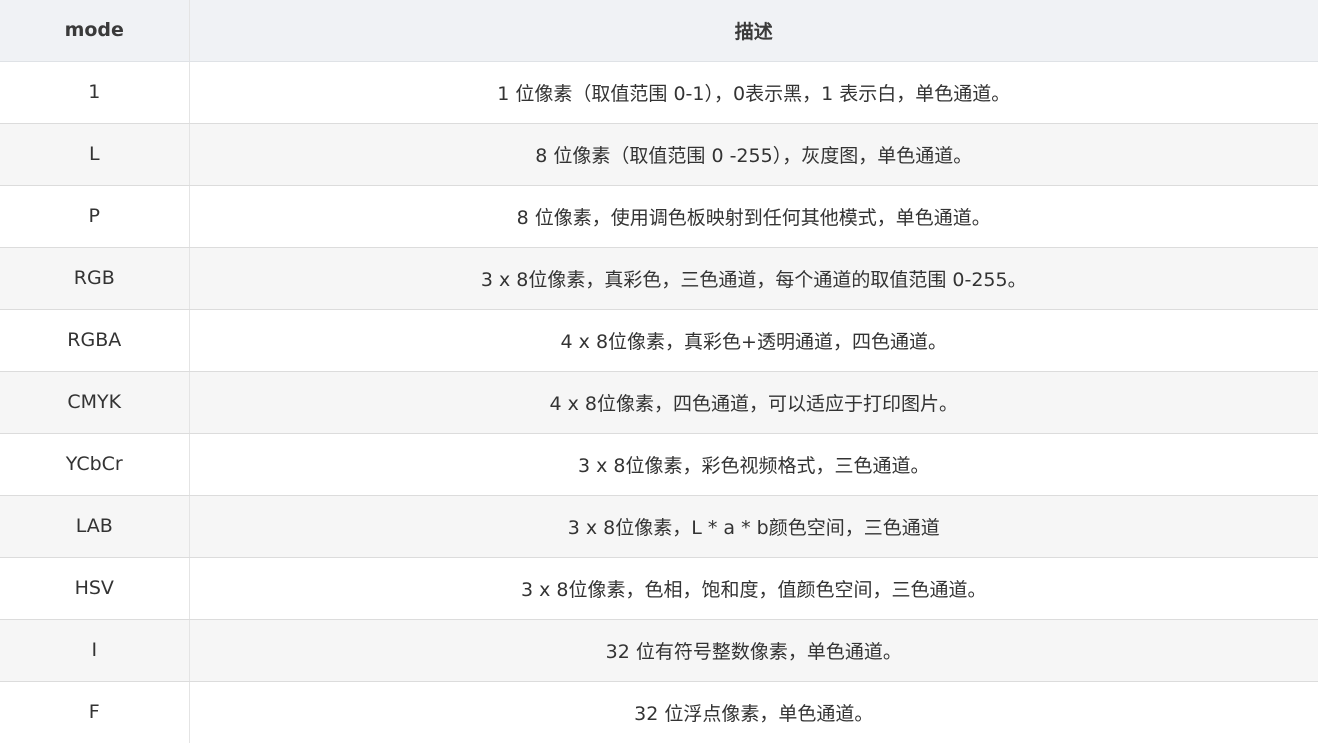  I want to click on cell-mode: P, so click(95, 216).